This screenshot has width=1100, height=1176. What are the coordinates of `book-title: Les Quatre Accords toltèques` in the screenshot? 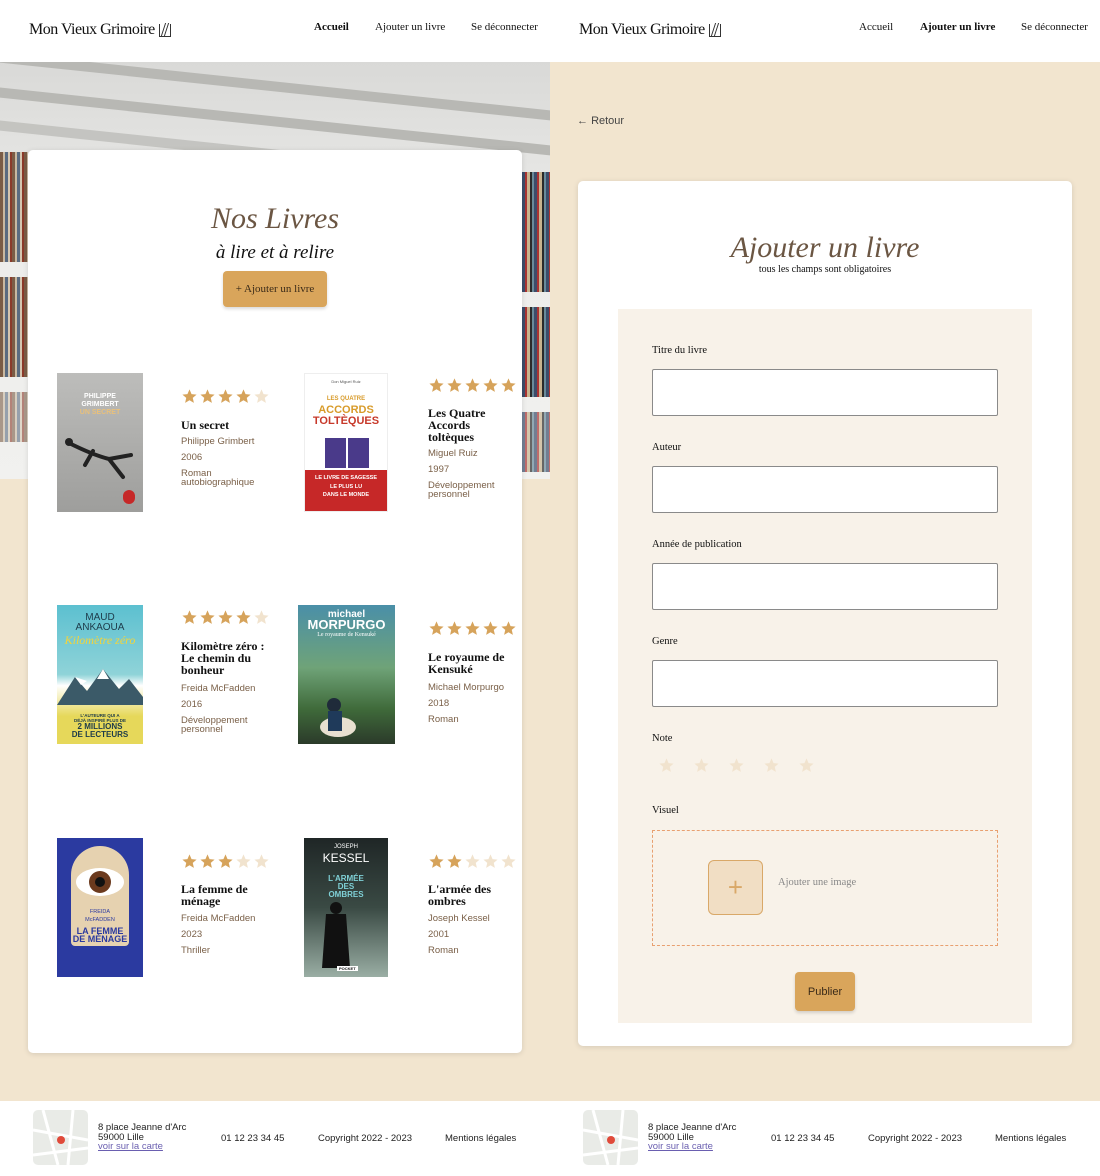 It's located at (457, 425).